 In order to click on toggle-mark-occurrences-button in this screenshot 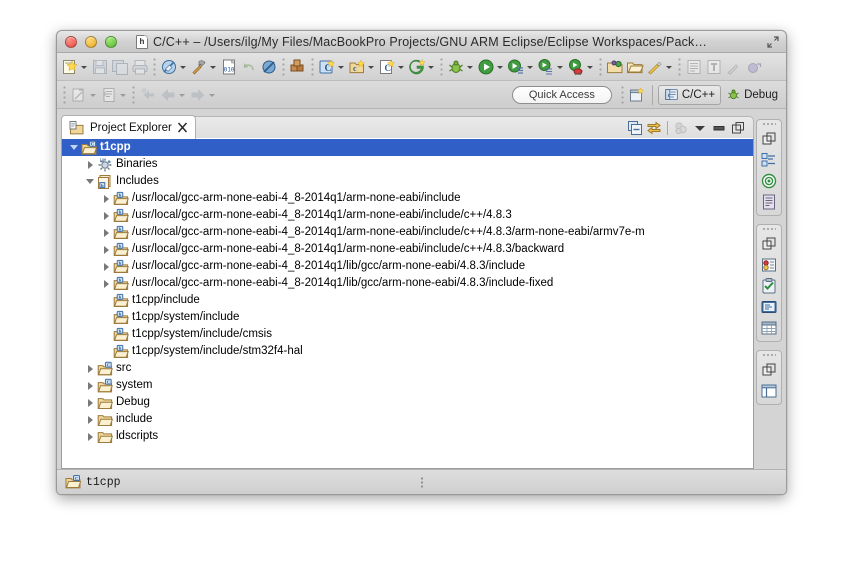, I will do `click(694, 67)`.